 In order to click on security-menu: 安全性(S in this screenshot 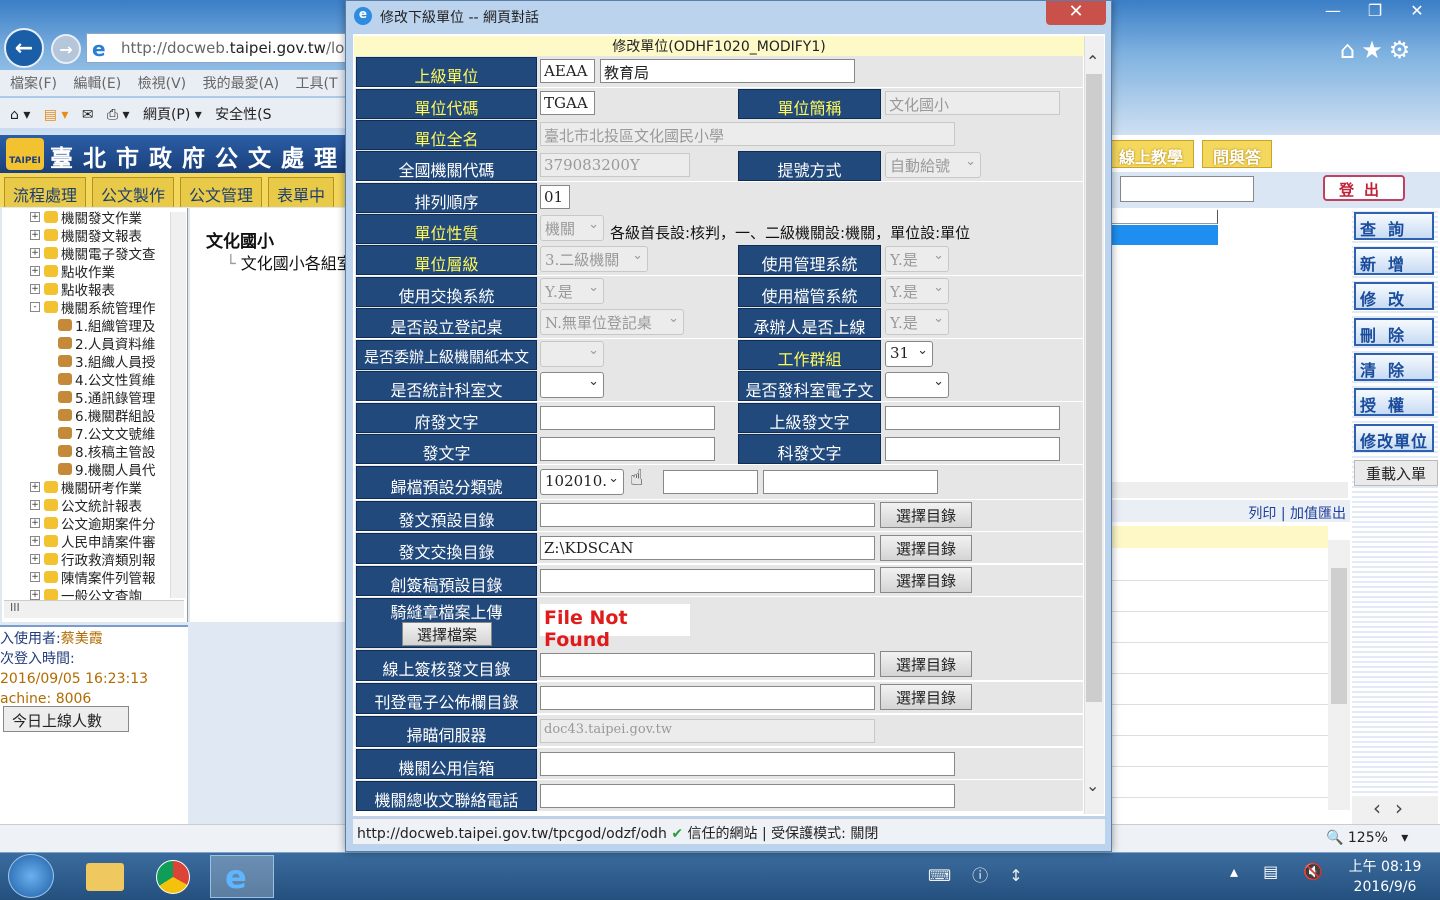, I will do `click(243, 115)`.